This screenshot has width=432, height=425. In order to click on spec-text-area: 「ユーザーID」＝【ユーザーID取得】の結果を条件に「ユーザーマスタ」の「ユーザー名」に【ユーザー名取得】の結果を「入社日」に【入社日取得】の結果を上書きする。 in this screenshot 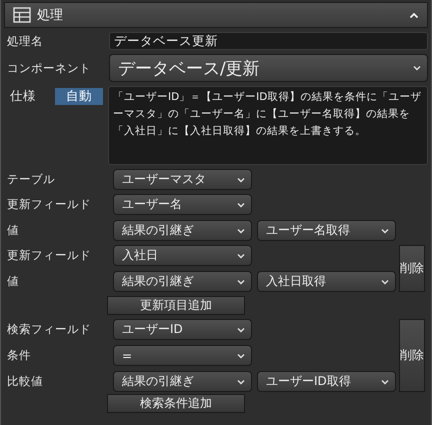, I will do `click(268, 125)`.